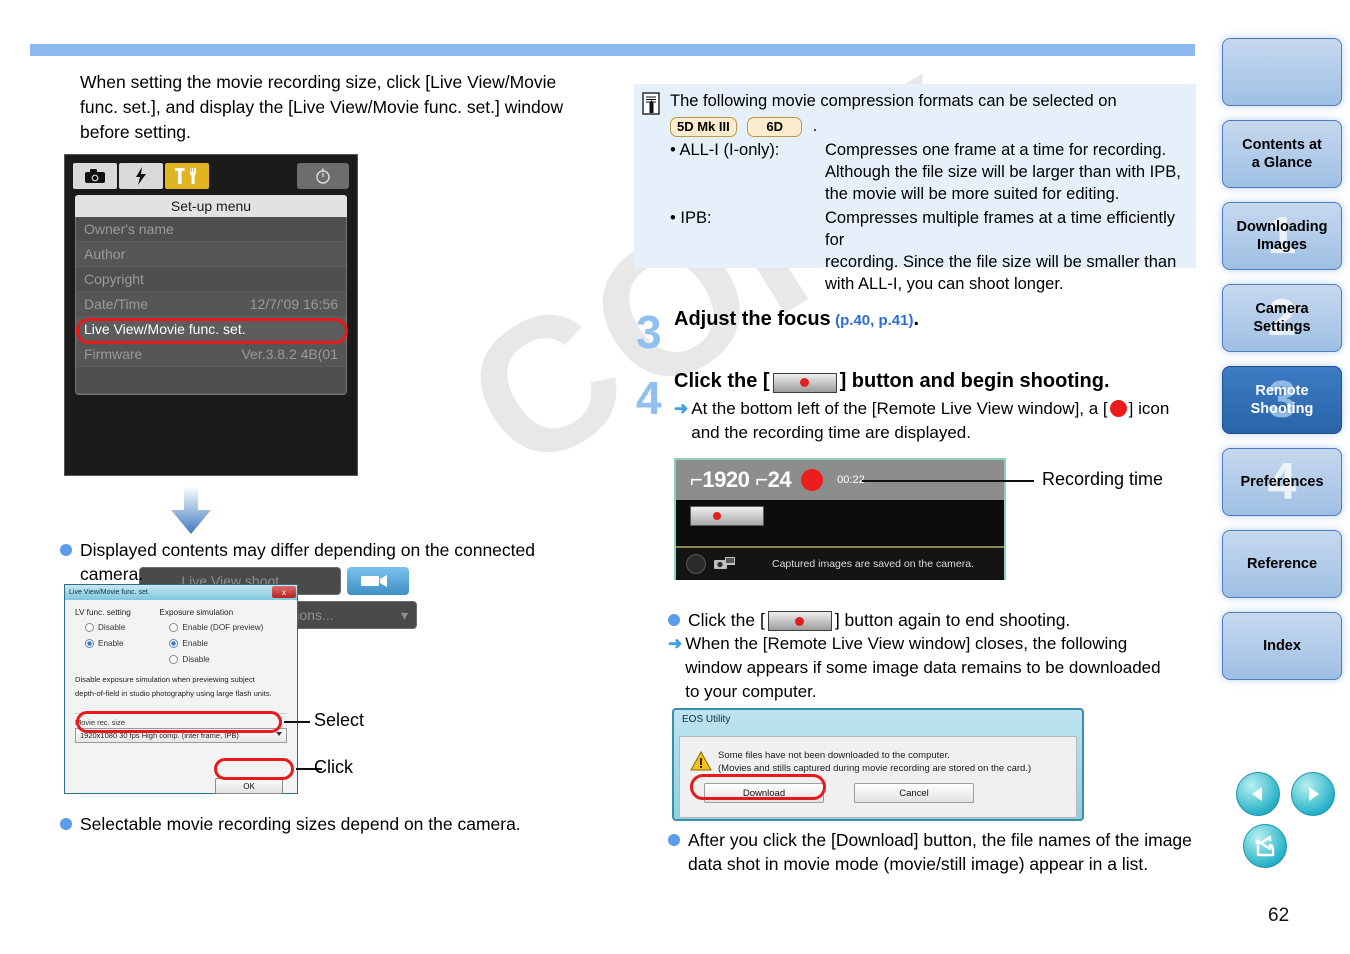 The height and width of the screenshot is (954, 1350). What do you see at coordinates (1282, 327) in the screenshot?
I see `sidebar-label-line-2: Settings` at bounding box center [1282, 327].